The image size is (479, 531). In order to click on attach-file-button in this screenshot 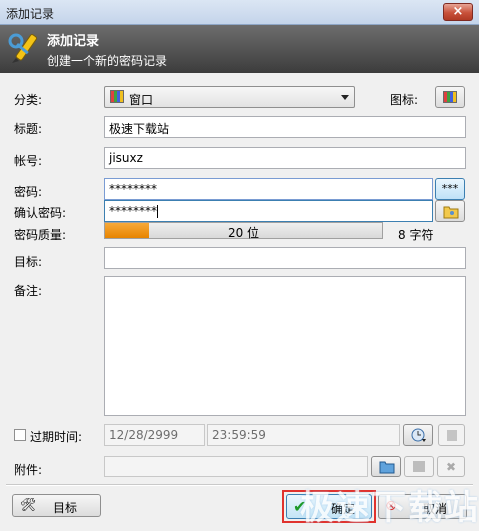, I will do `click(386, 466)`.